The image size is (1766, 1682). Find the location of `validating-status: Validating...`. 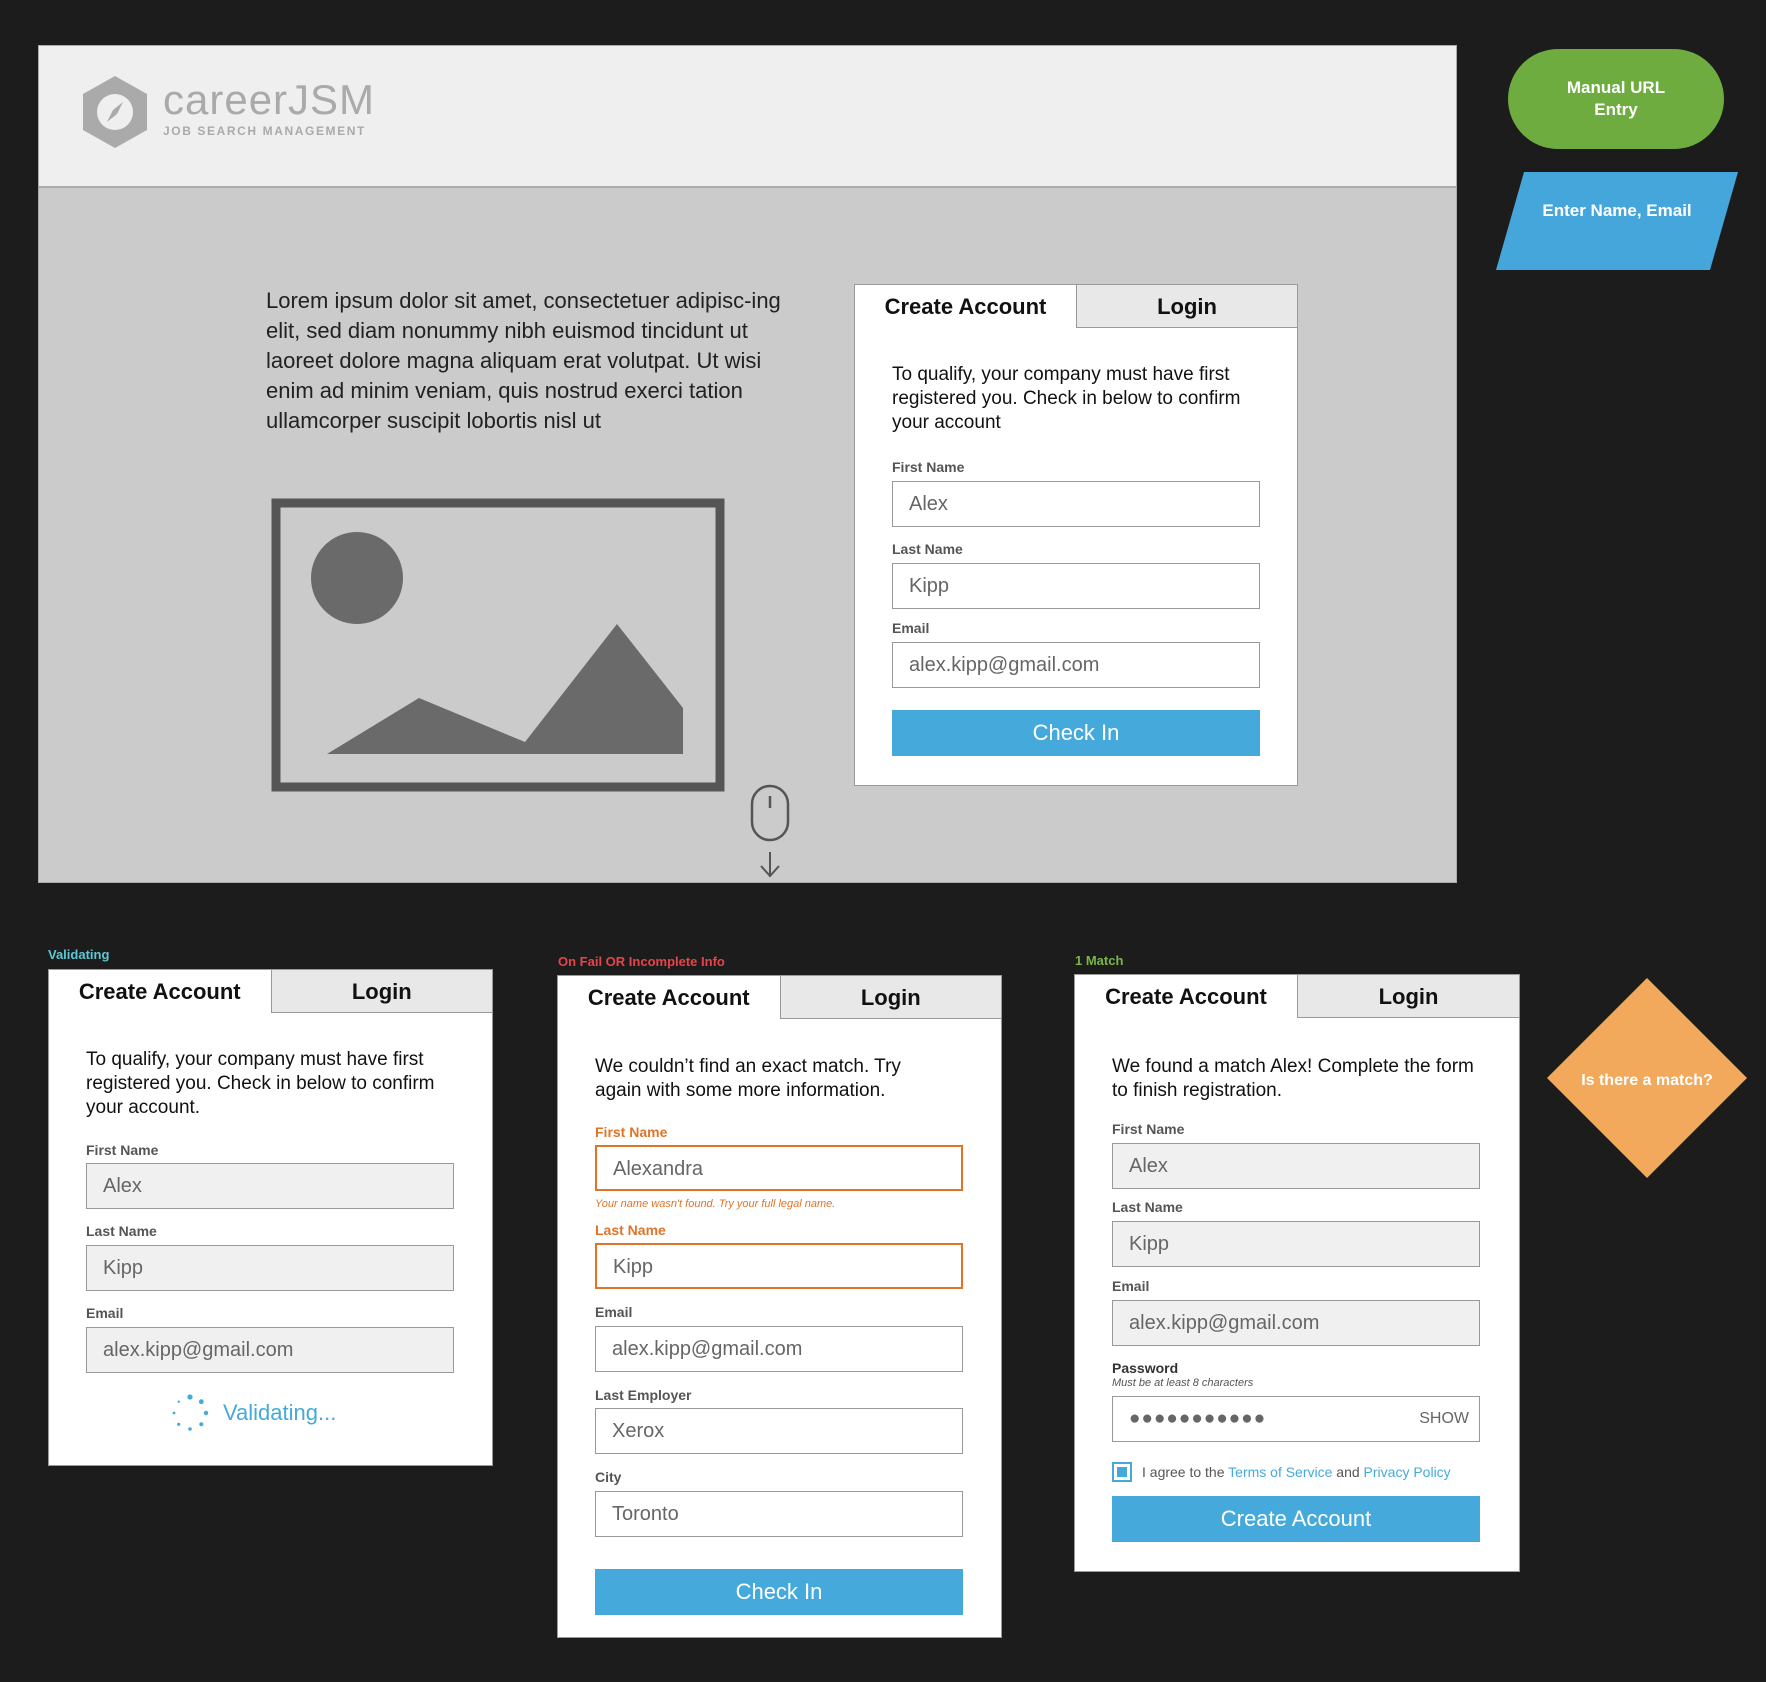

validating-status: Validating... is located at coordinates (280, 1412).